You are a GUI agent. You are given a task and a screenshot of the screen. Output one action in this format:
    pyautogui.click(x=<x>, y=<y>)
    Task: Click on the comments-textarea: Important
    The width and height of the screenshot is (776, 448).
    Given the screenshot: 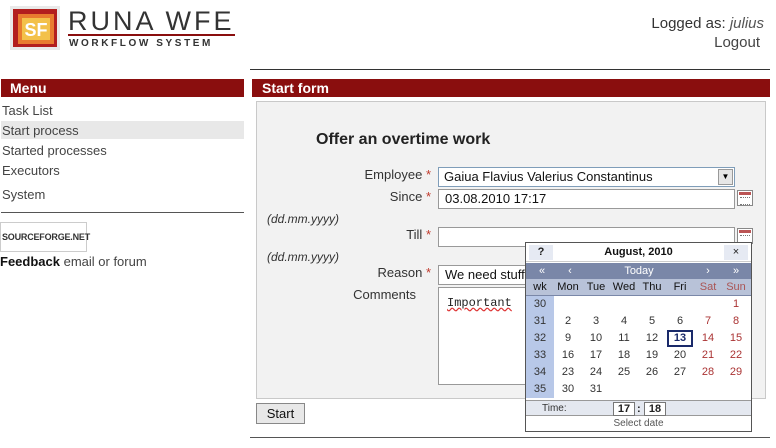 What is the action you would take?
    pyautogui.click(x=484, y=336)
    